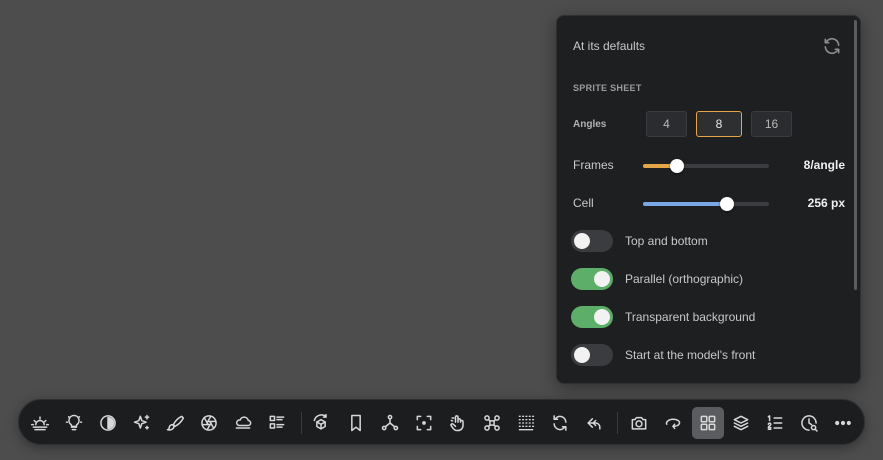  I want to click on orbit-icon, so click(673, 424).